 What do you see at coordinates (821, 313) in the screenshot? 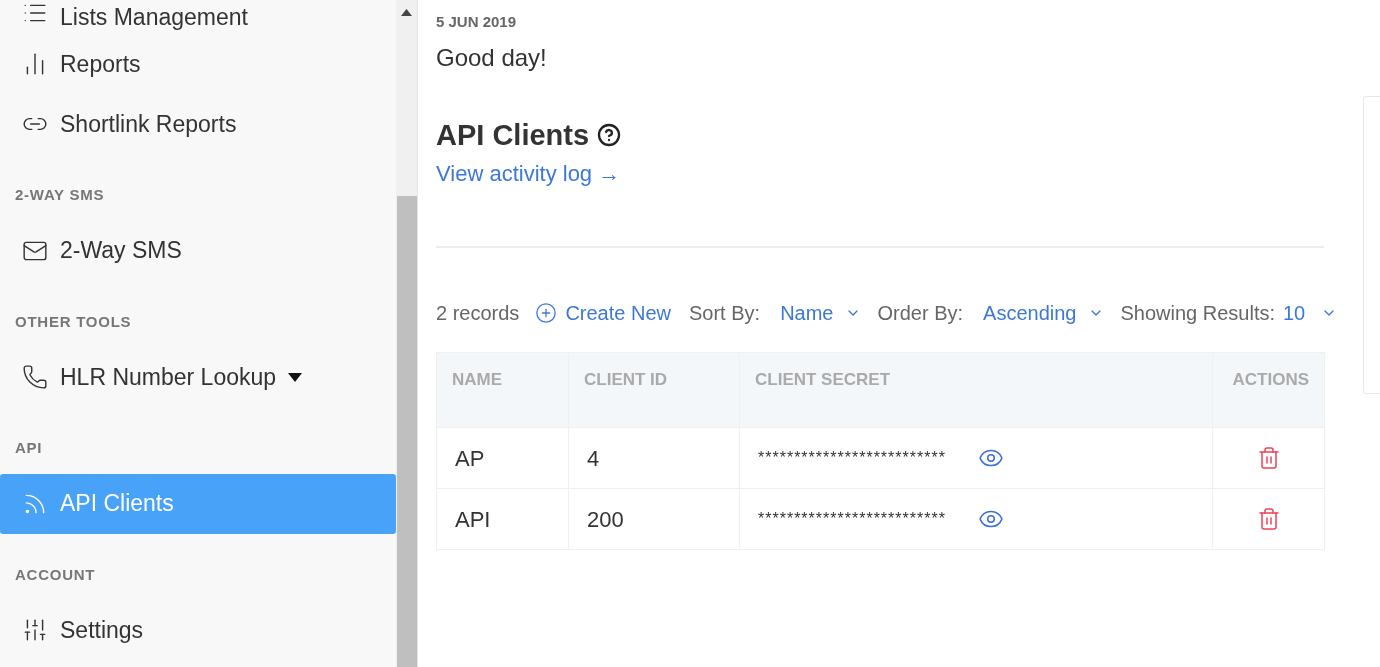
I see `sort-dropdown: Name` at bounding box center [821, 313].